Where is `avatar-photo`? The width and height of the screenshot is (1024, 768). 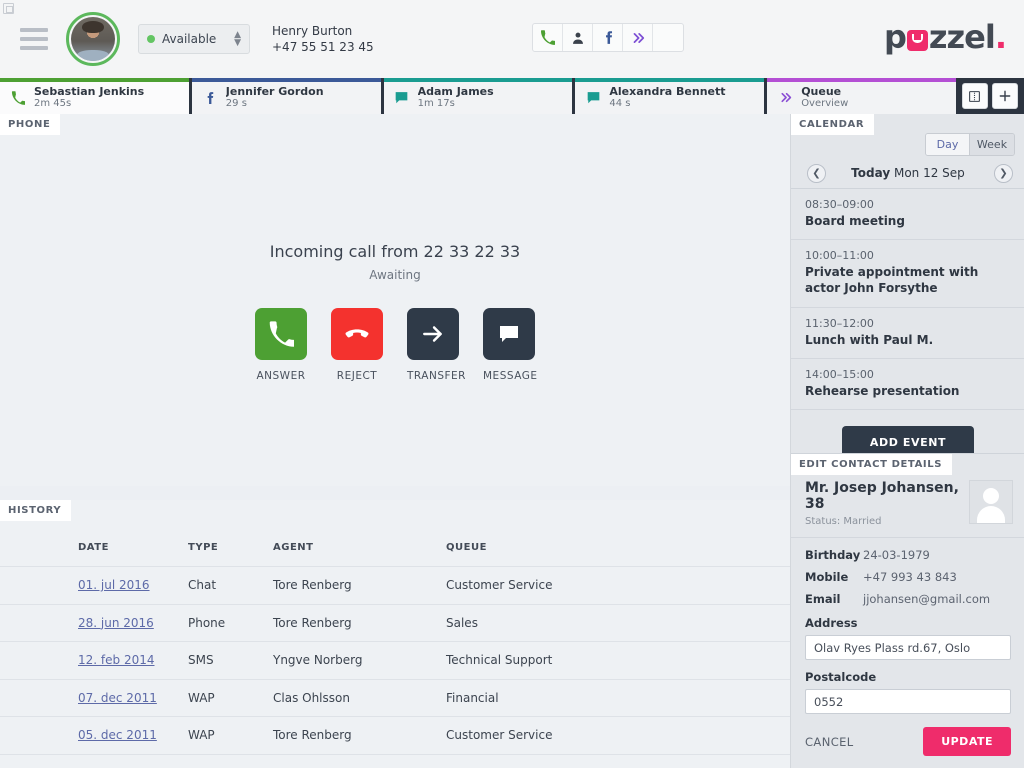
avatar-photo is located at coordinates (93, 39).